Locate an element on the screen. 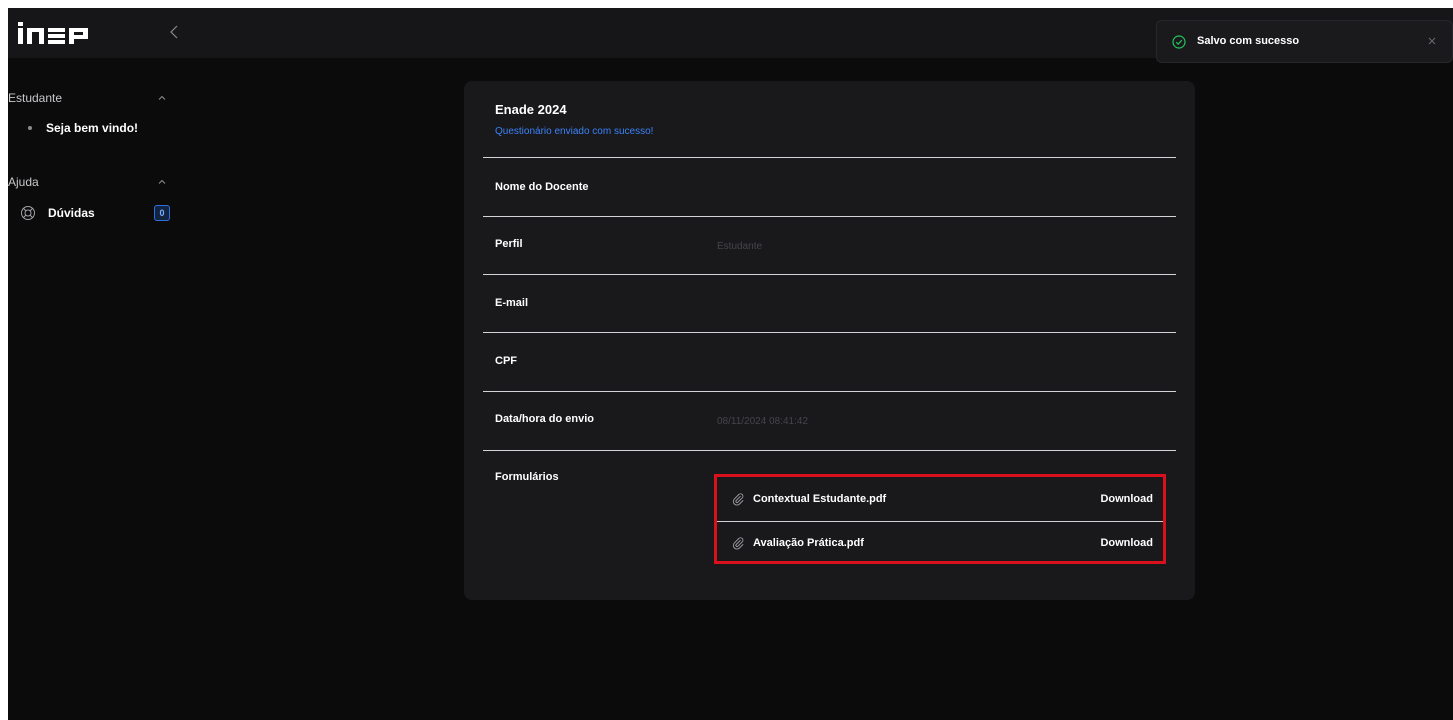  sidebar-section-title: Ajuda is located at coordinates (23, 182).